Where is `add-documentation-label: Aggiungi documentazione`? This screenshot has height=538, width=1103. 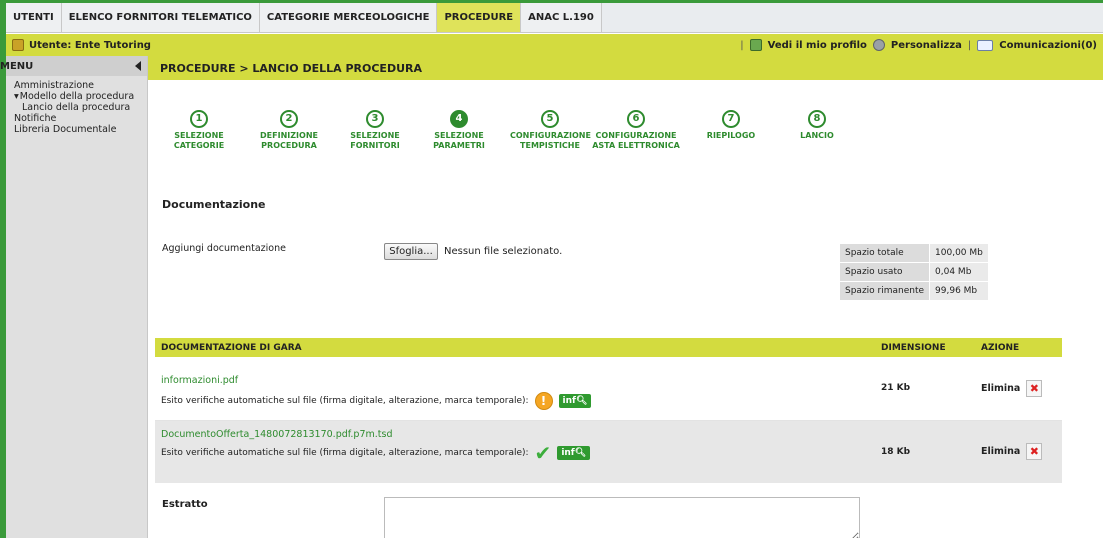
add-documentation-label: Aggiungi documentazione is located at coordinates (224, 248).